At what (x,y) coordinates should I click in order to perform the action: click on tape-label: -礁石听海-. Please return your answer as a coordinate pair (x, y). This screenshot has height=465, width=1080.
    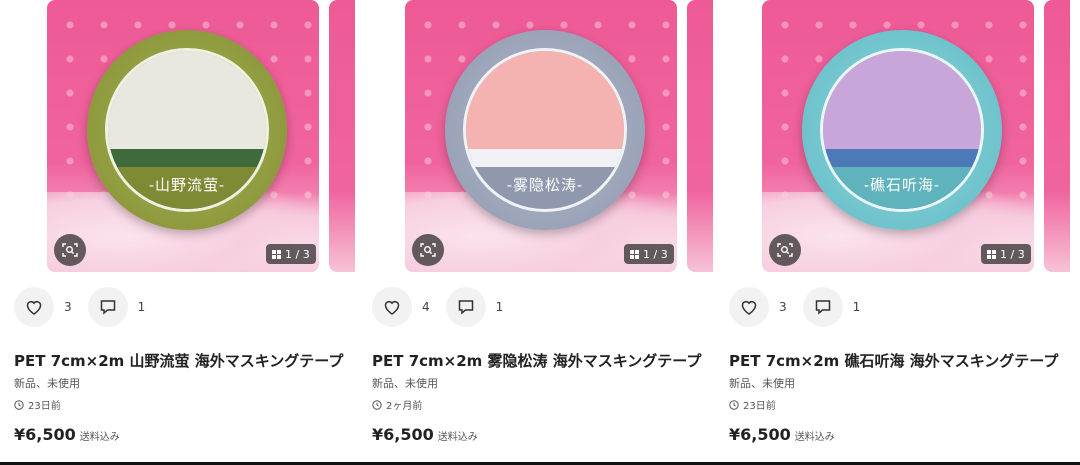
    Looking at the image, I should click on (902, 185).